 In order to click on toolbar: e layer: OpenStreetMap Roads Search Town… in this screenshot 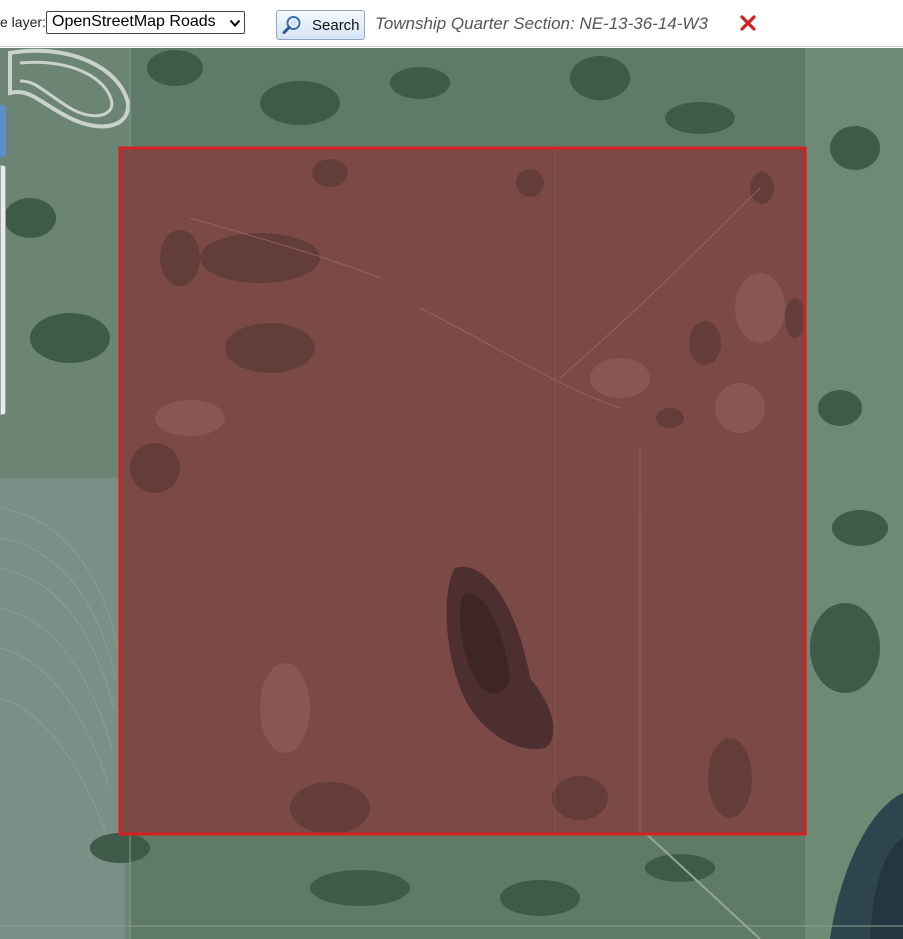, I will do `click(451, 23)`.